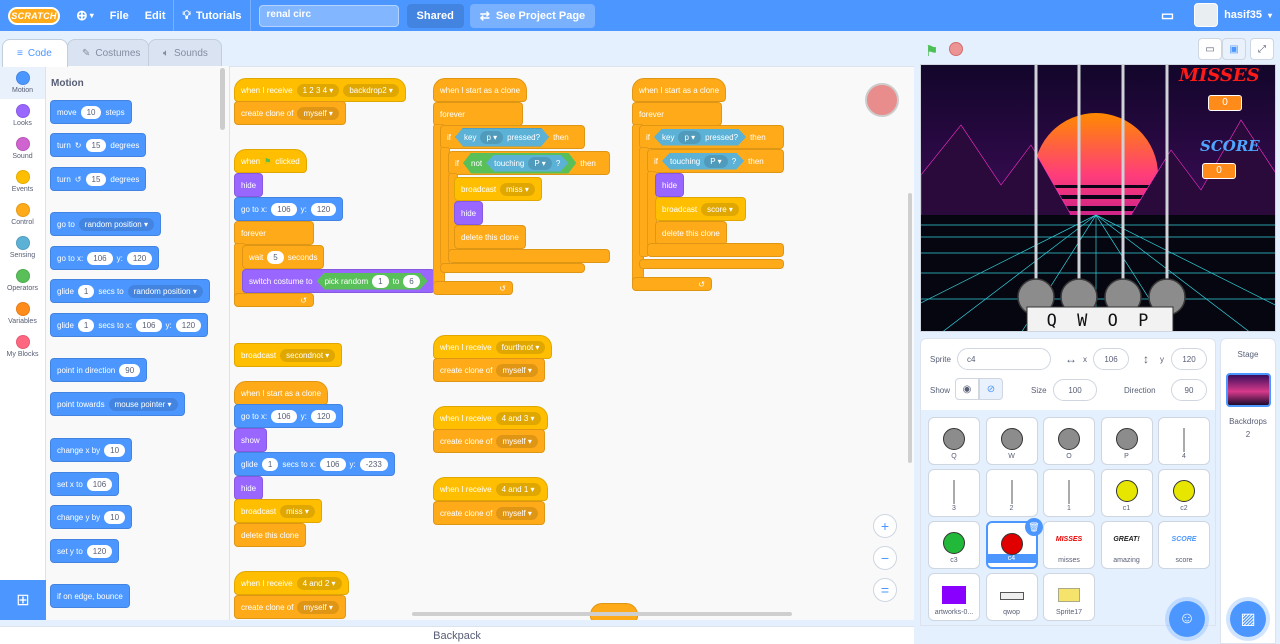  I want to click on size-input: 100, so click(1075, 390).